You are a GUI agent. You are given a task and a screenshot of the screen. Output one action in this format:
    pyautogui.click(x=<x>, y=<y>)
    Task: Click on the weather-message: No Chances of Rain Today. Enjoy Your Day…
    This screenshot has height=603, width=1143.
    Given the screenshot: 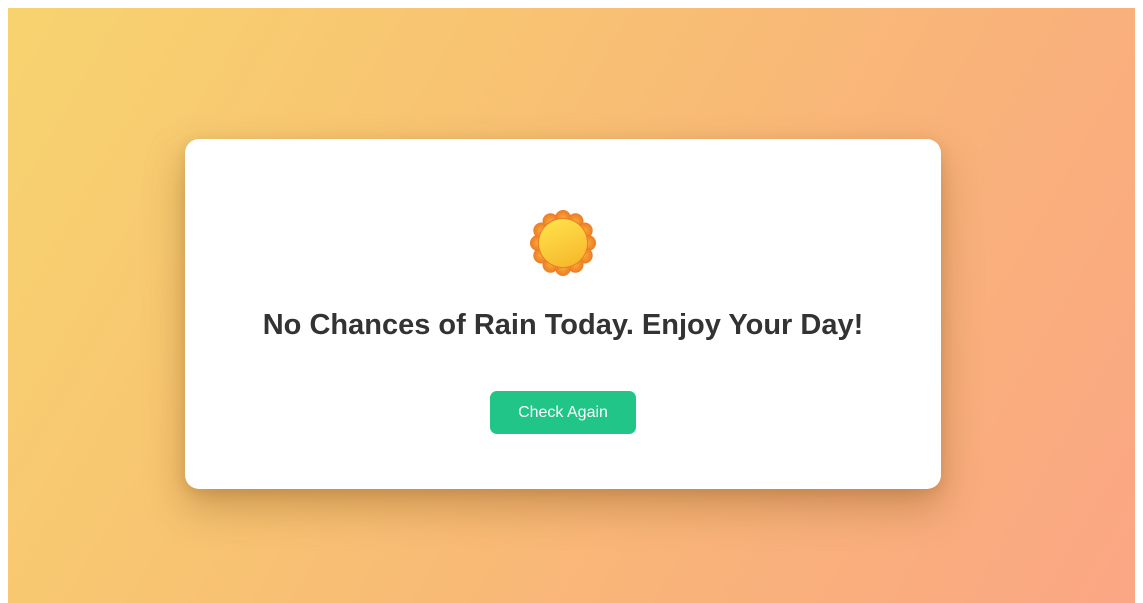 What is the action you would take?
    pyautogui.click(x=563, y=325)
    